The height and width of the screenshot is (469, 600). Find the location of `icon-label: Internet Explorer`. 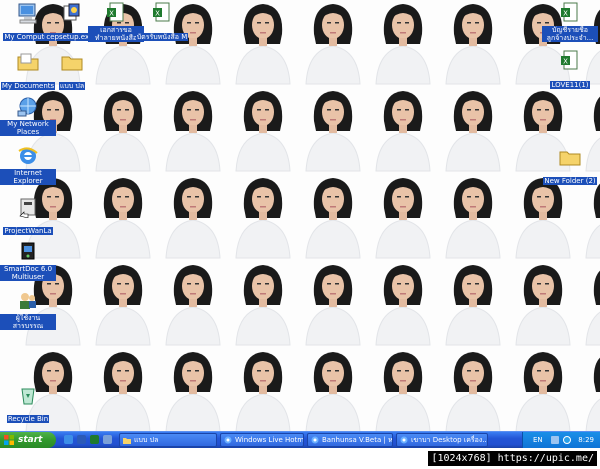

icon-label: Internet Explorer is located at coordinates (28, 177).